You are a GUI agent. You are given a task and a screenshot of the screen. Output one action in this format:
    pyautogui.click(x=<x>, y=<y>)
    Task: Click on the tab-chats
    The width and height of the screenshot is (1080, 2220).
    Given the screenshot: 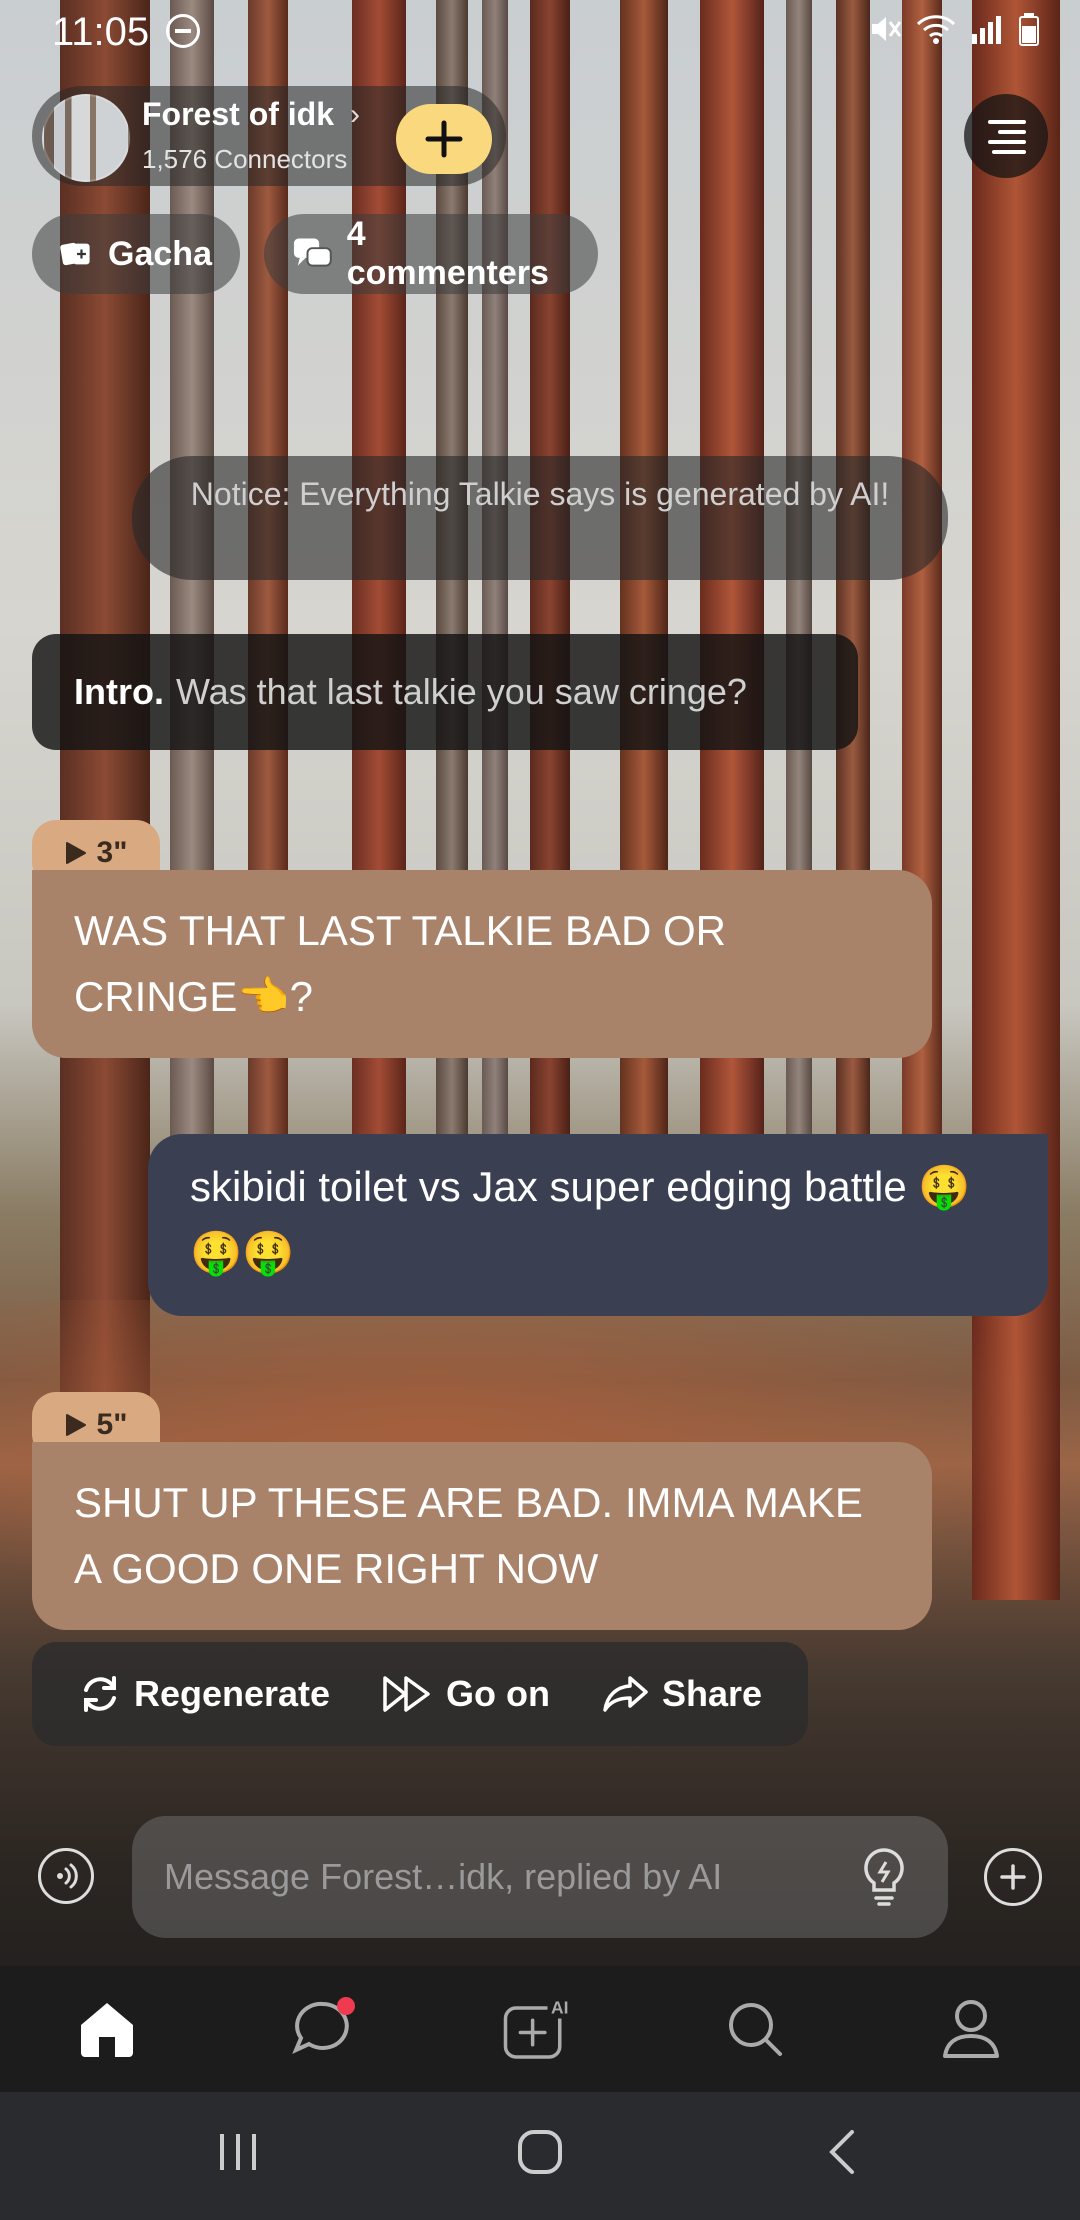 What is the action you would take?
    pyautogui.click(x=323, y=2029)
    